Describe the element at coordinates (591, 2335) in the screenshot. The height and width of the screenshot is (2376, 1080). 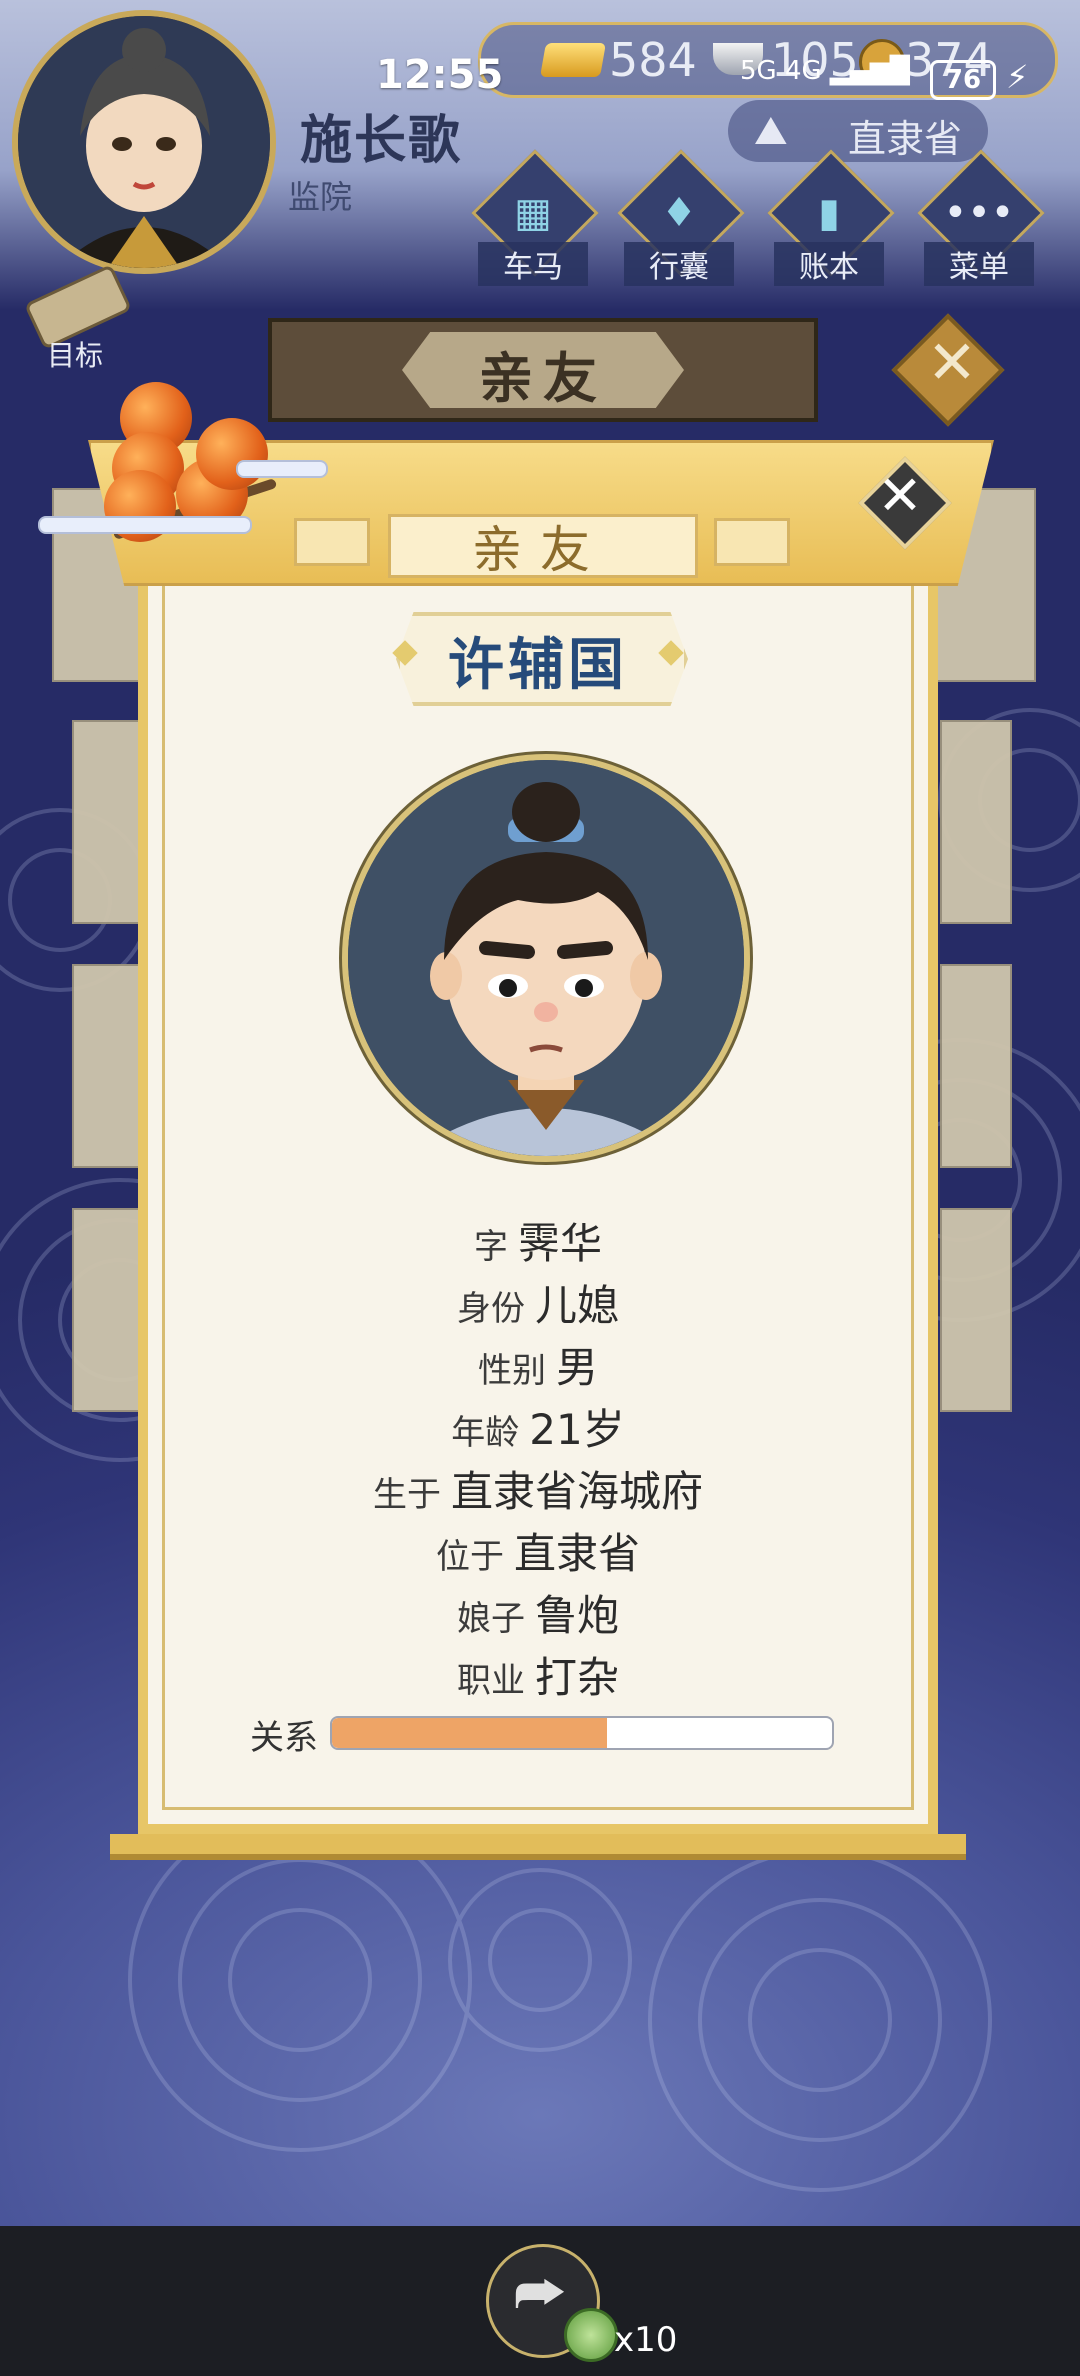
I see `jade-coin-icon` at that location.